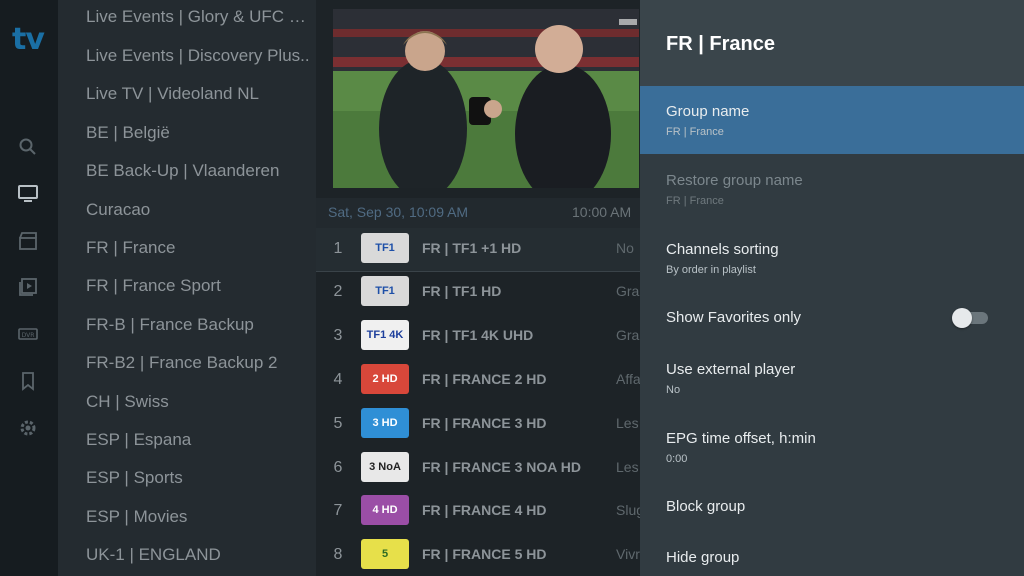 This screenshot has height=576, width=1024. Describe the element at coordinates (731, 369) in the screenshot. I see `setting-label: Use external player` at that location.